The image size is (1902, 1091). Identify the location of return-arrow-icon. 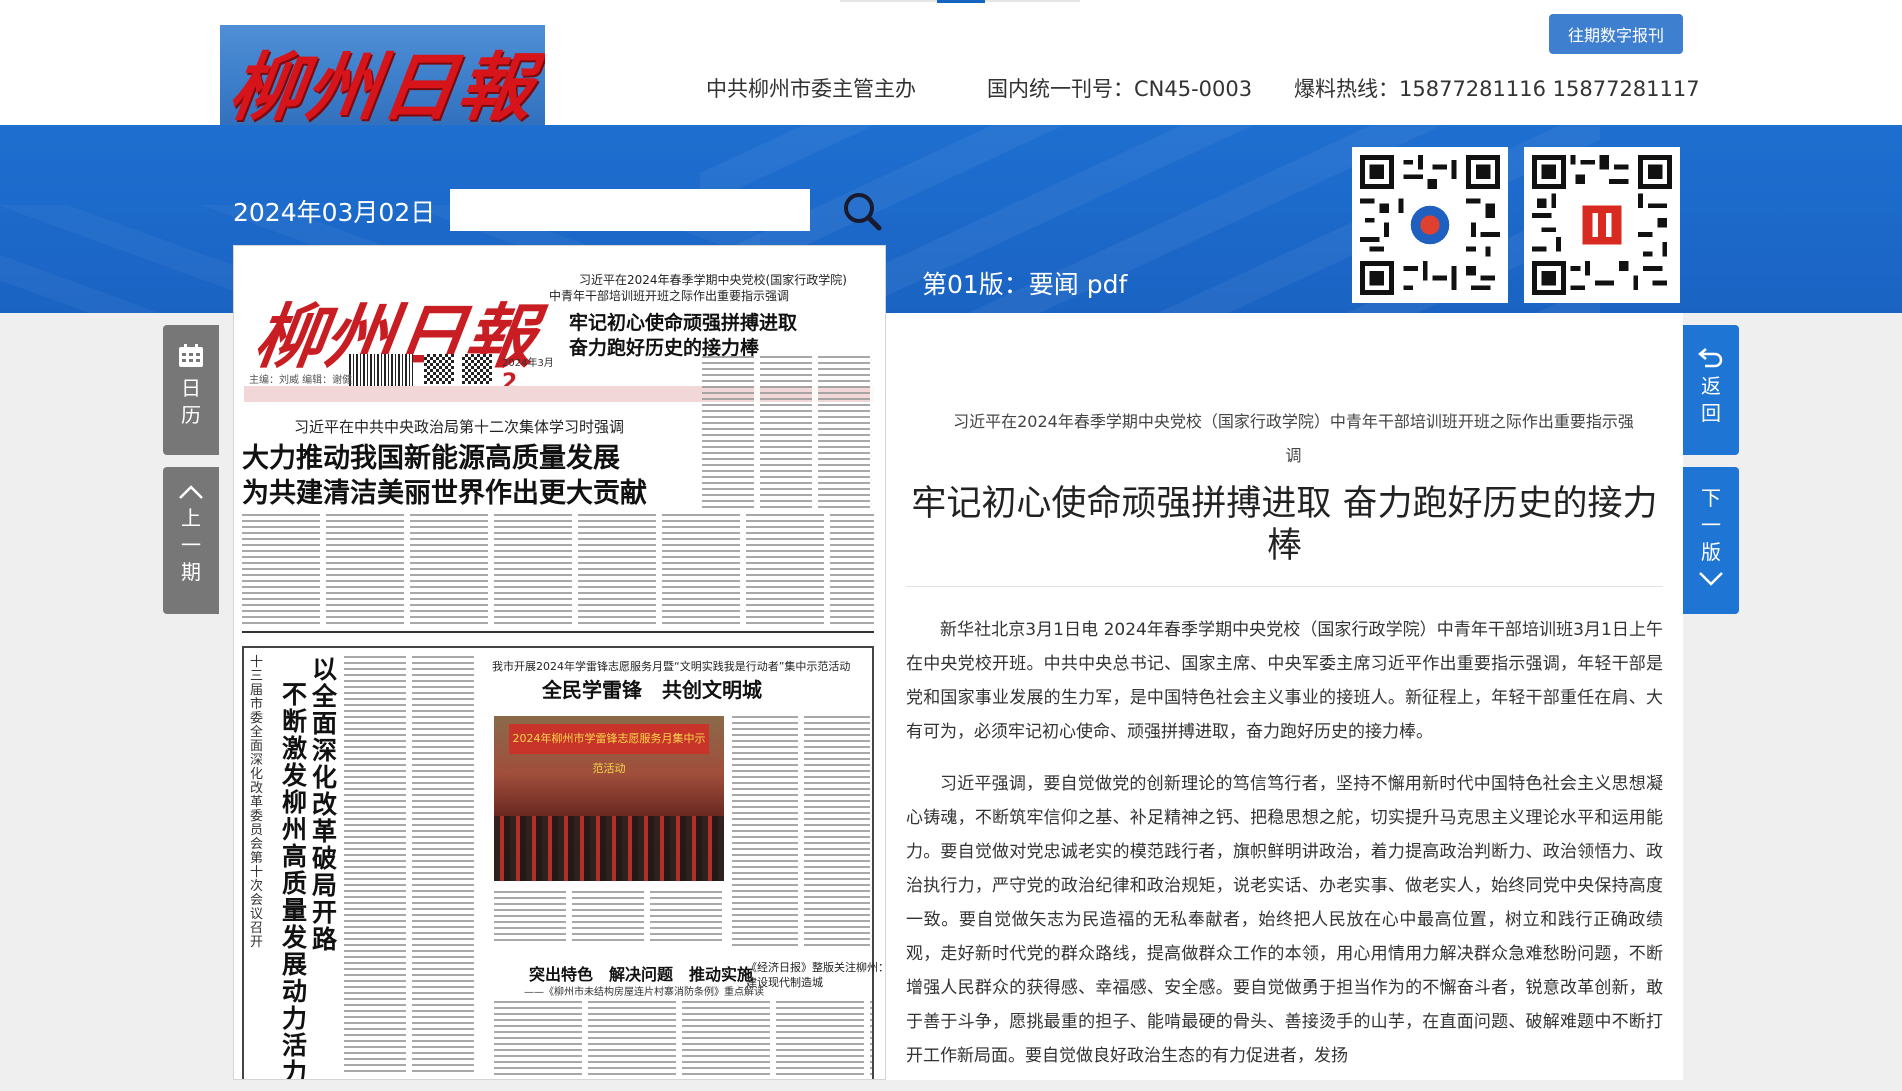
(1710, 358).